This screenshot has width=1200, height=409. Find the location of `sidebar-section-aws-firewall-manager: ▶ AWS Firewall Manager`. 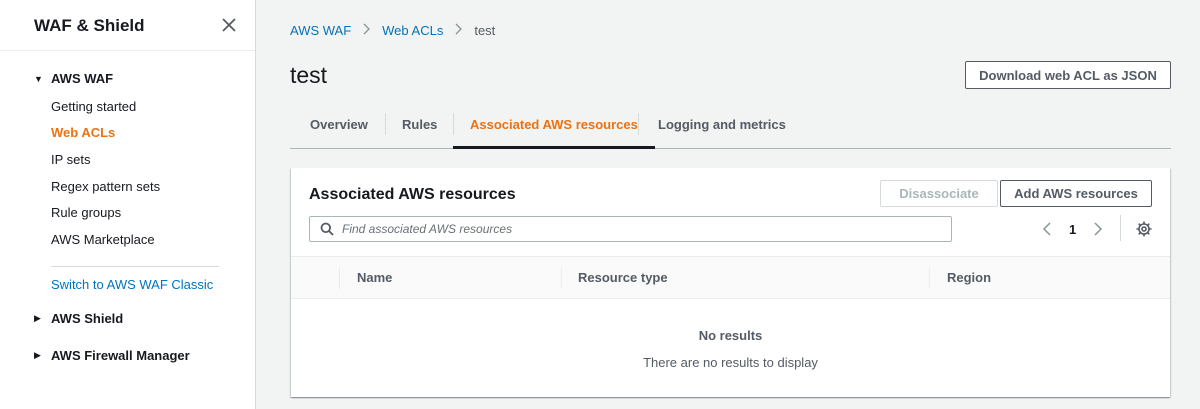

sidebar-section-aws-firewall-manager: ▶ AWS Firewall Manager is located at coordinates (112, 355).